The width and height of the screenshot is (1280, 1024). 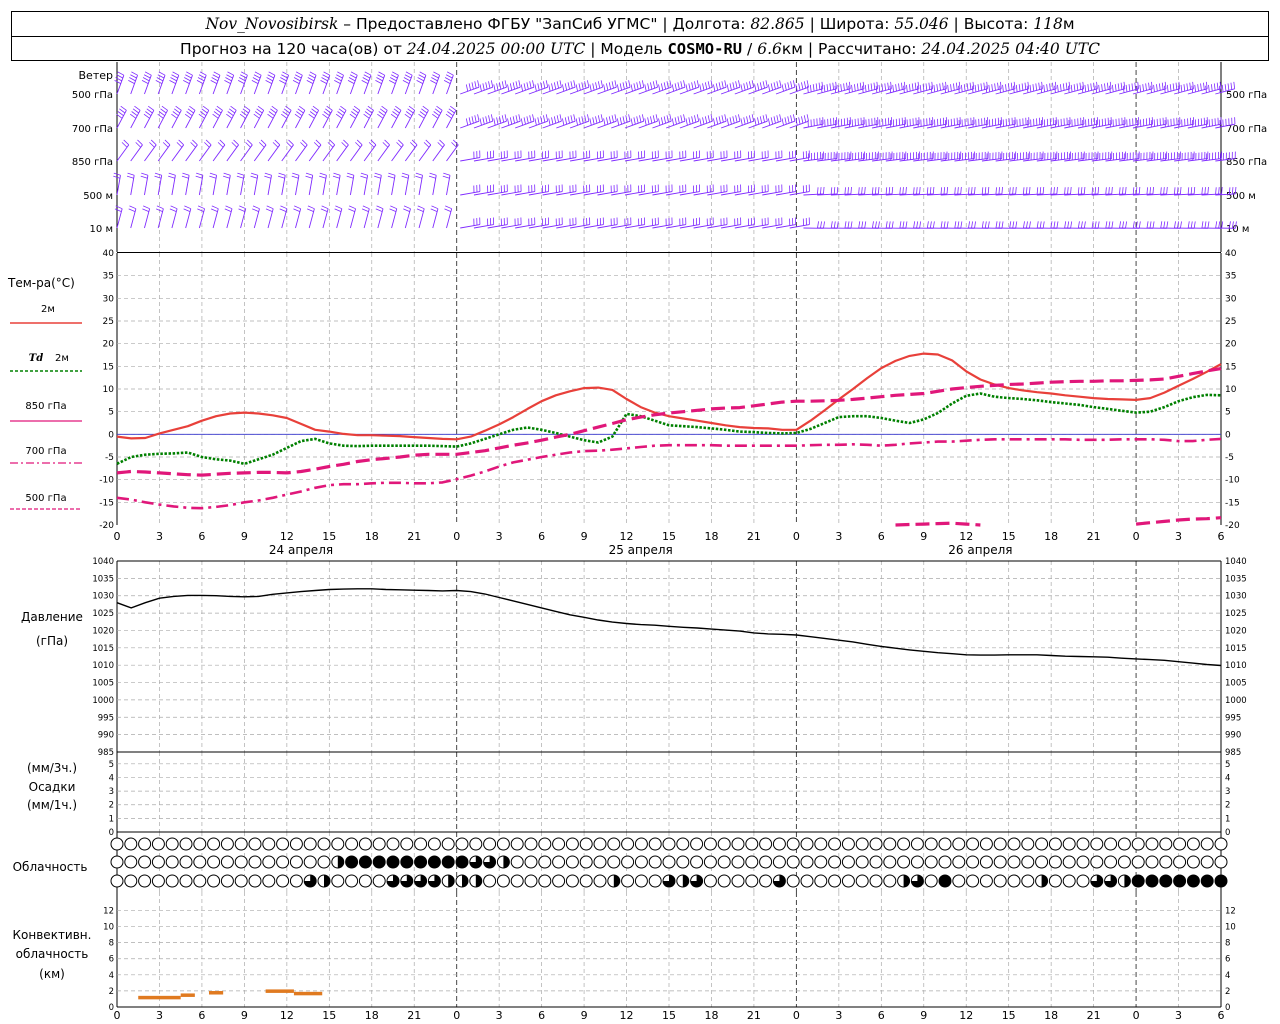 What do you see at coordinates (351, 862) in the screenshot?
I see `cloud-fill-full` at bounding box center [351, 862].